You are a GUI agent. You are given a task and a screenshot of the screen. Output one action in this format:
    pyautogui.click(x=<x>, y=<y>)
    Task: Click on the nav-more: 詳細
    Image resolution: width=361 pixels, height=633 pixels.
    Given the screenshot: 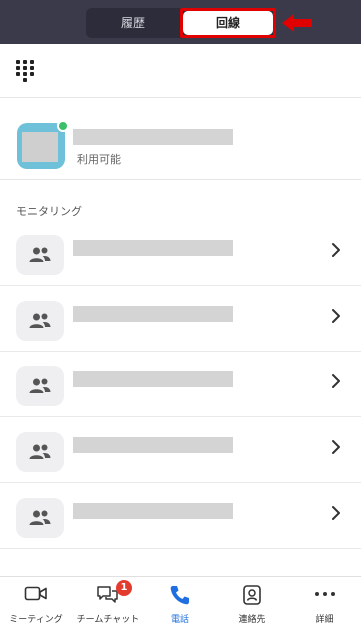 What is the action you would take?
    pyautogui.click(x=324, y=605)
    